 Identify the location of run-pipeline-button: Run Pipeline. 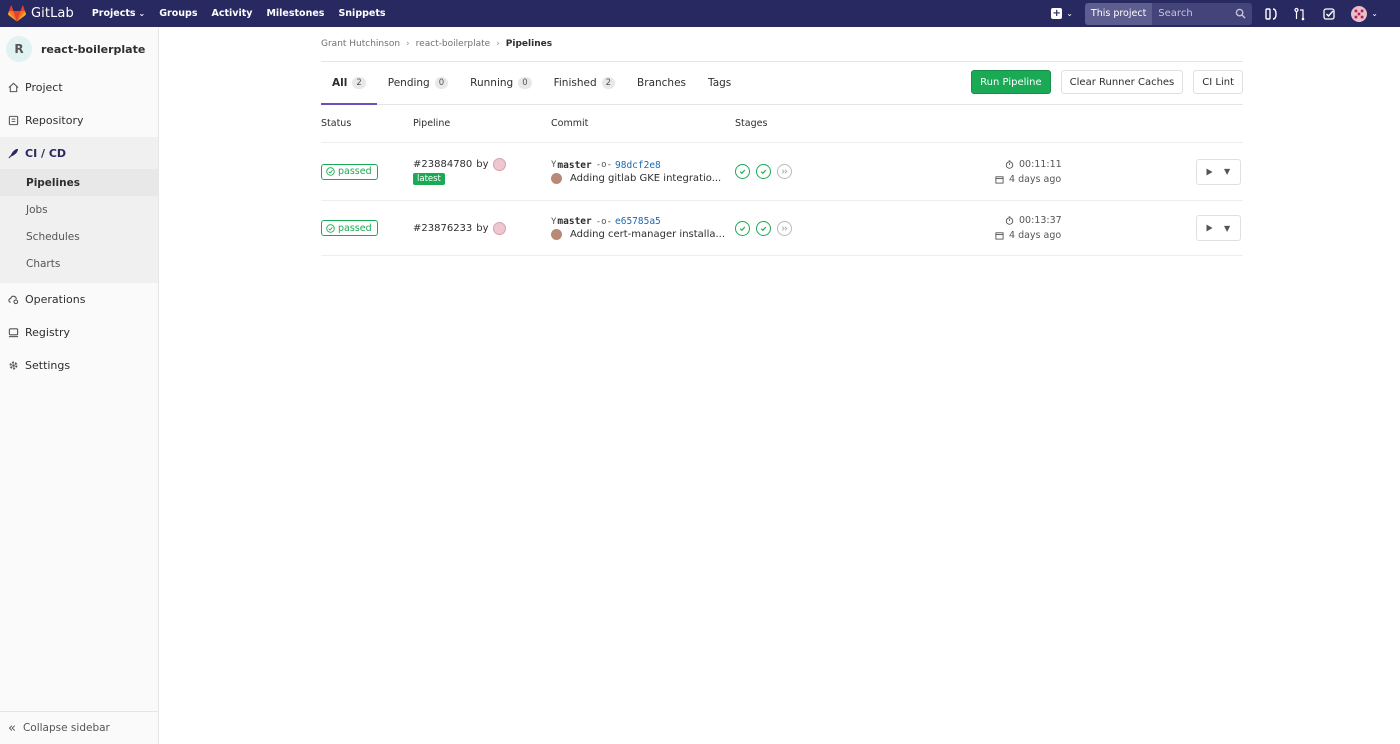
(1011, 82).